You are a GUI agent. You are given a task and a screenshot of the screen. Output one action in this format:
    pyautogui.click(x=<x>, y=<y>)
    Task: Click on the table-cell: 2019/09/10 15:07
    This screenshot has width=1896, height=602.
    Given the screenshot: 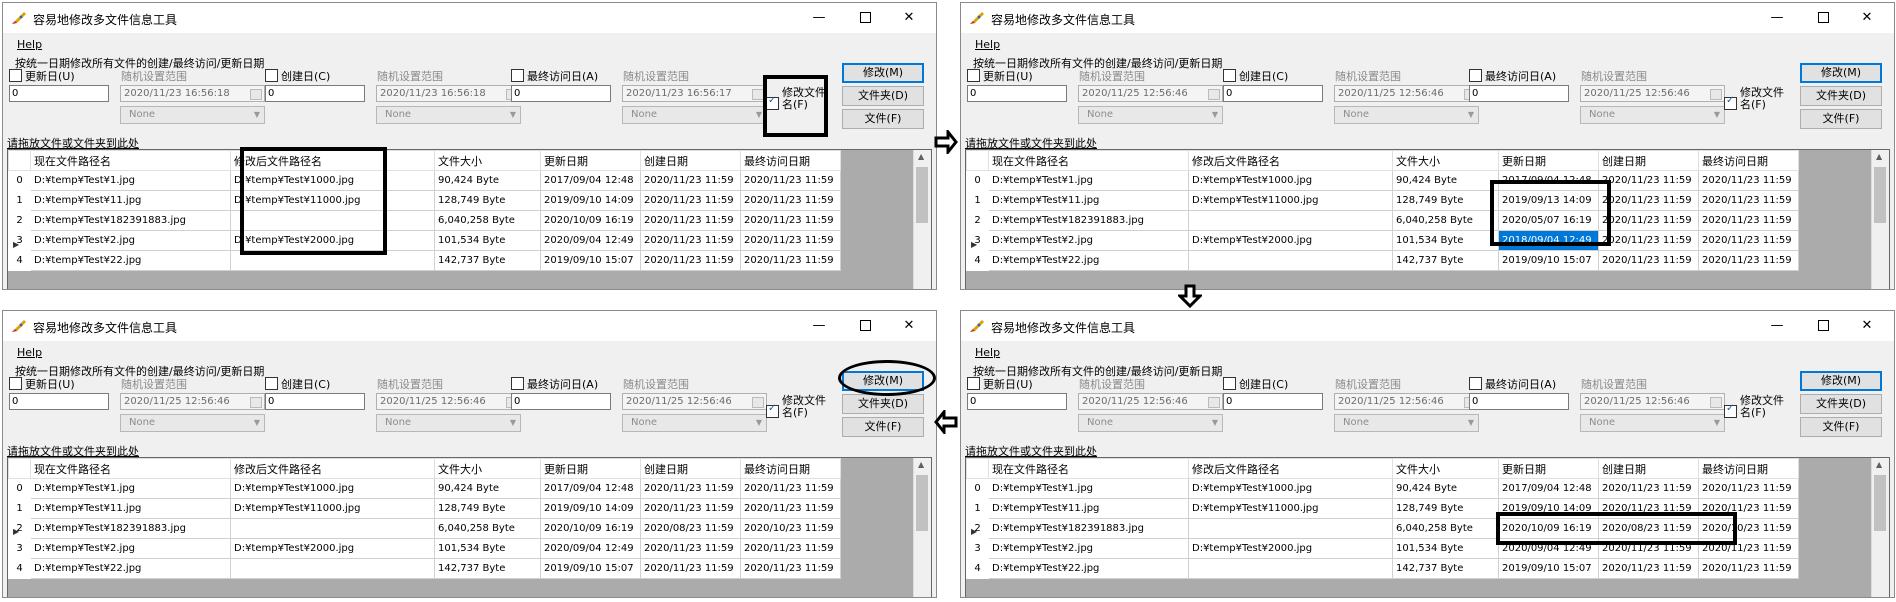 What is the action you would take?
    pyautogui.click(x=1548, y=260)
    